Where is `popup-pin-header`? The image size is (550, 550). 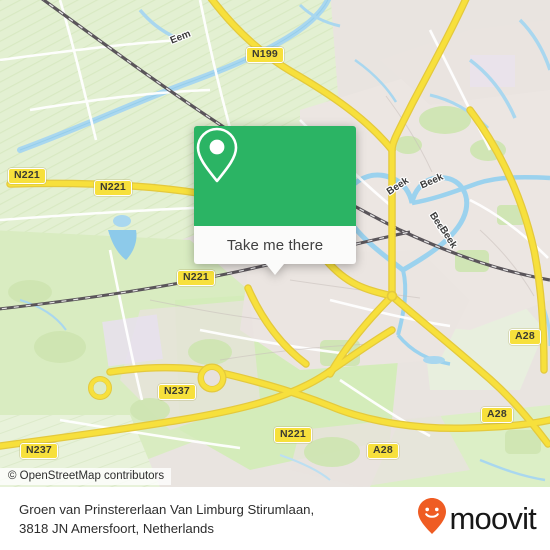 popup-pin-header is located at coordinates (275, 176).